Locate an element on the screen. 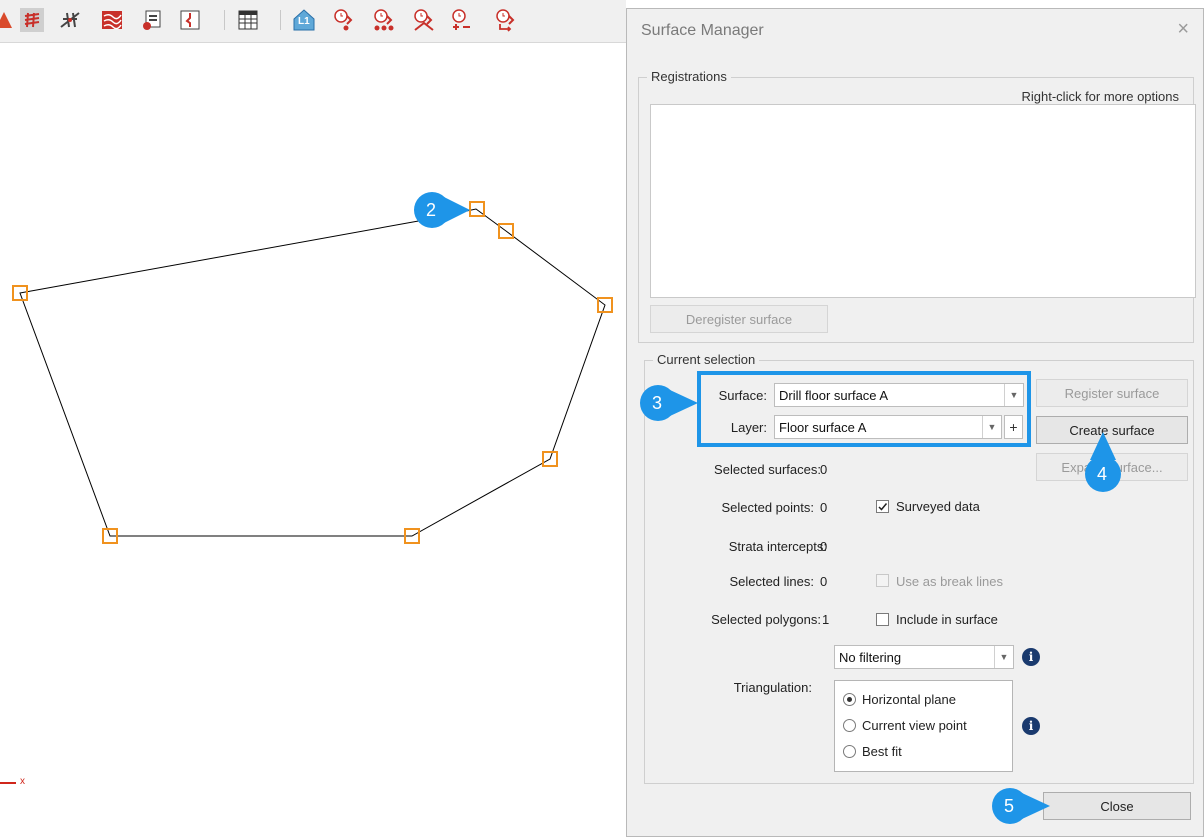 The image size is (1204, 837). selected-polygons-value: 1 is located at coordinates (826, 619).